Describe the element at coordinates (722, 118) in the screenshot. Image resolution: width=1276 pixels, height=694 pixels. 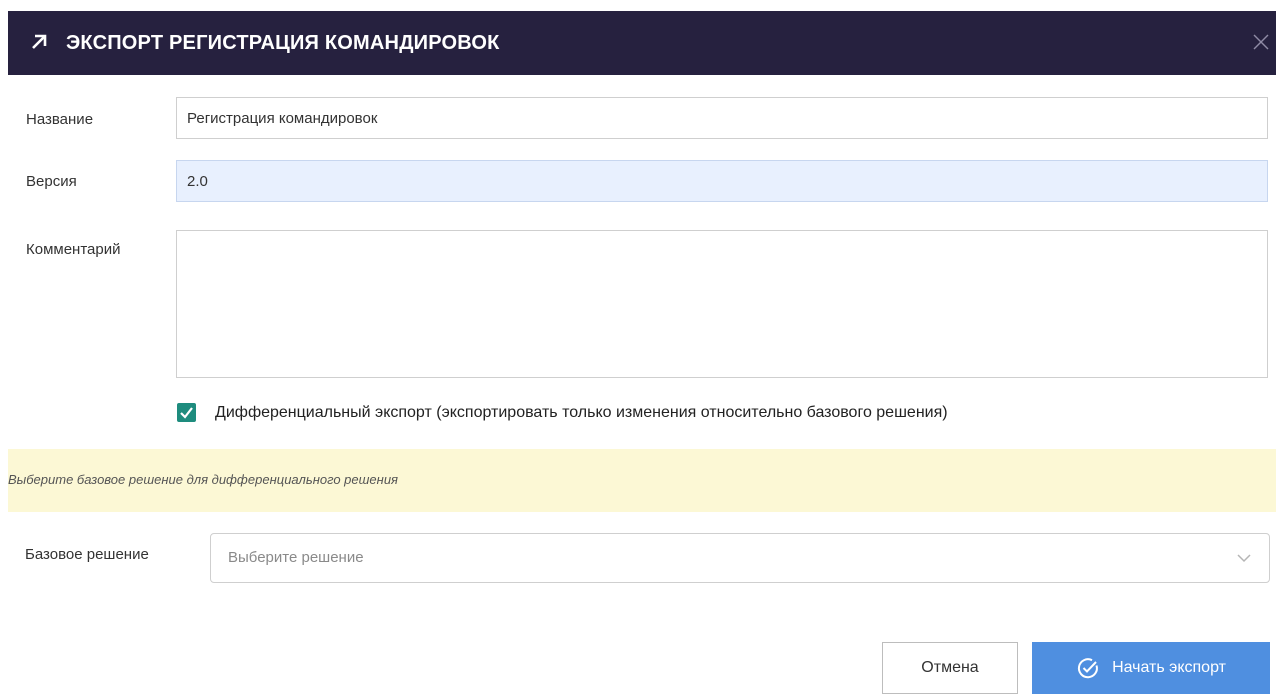
I see `name-input` at that location.